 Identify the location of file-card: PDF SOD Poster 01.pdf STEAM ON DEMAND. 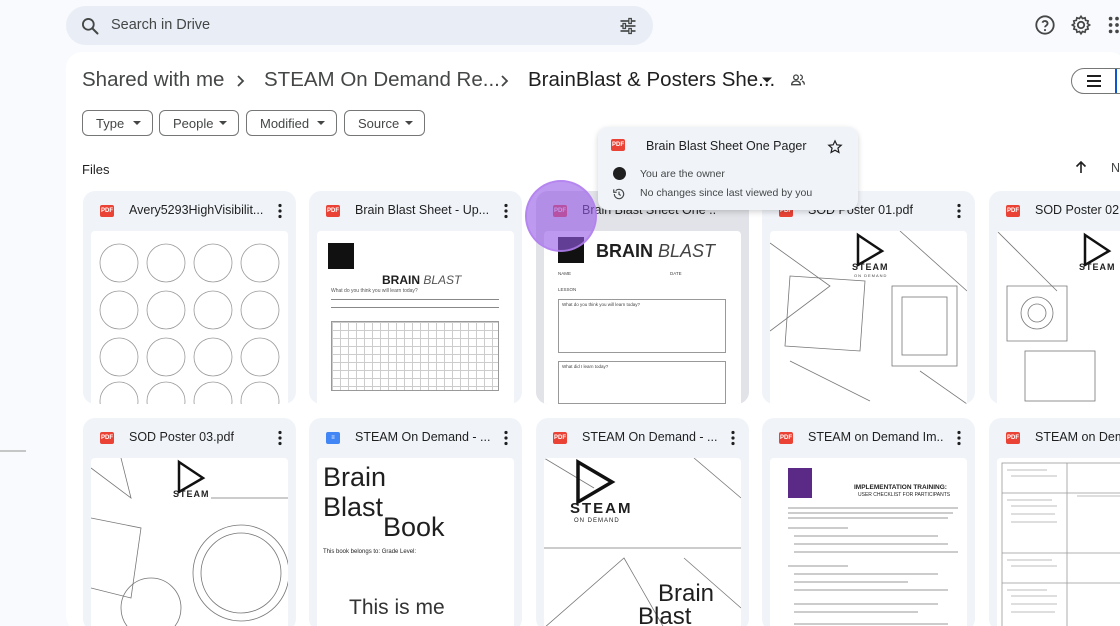
(868, 297).